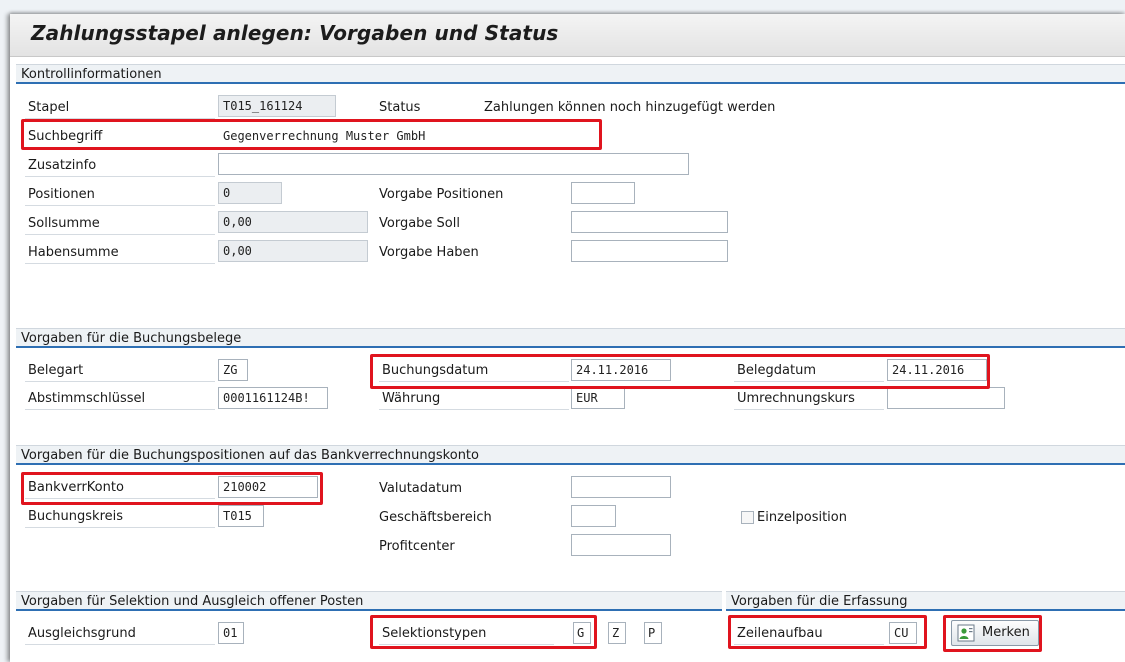  I want to click on group-header-belege: Vorgaben für die Buchungsbelege, so click(570, 338).